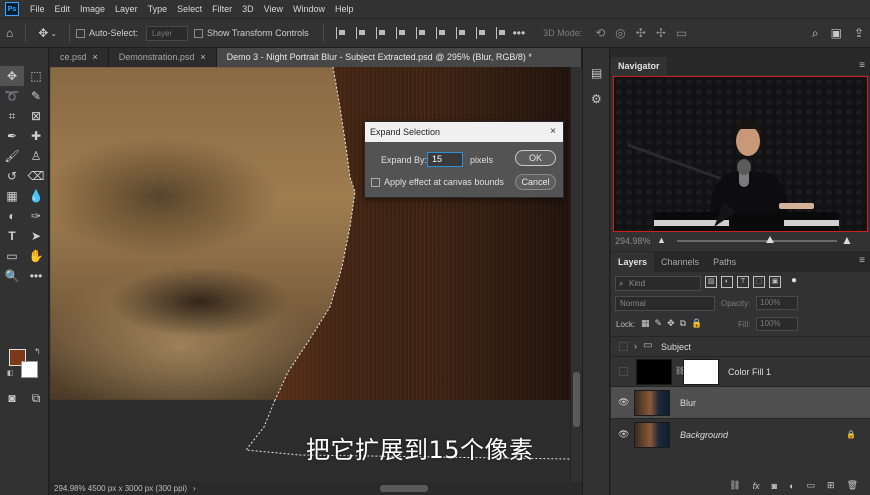 This screenshot has width=870, height=495. I want to click on more-tools-icon: •••, so click(36, 276).